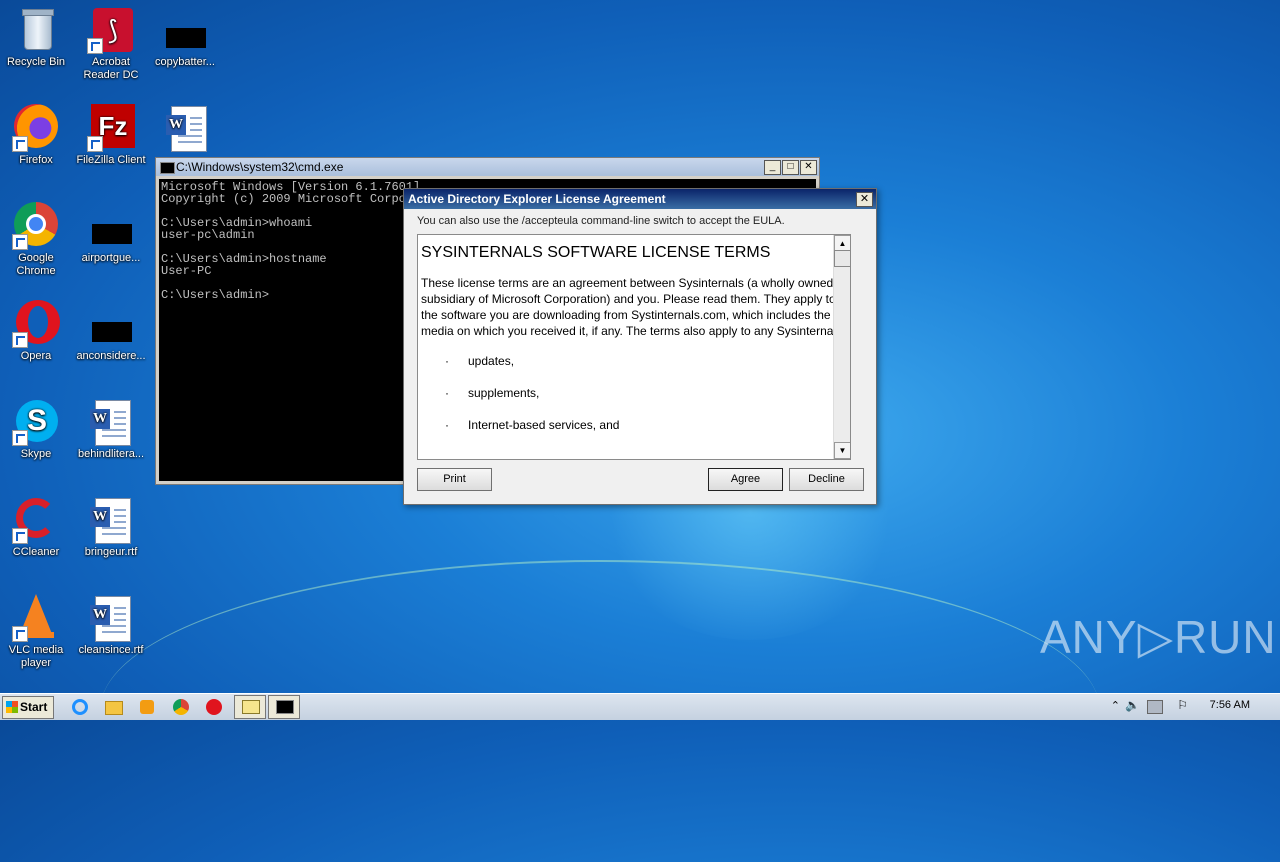 This screenshot has width=1280, height=862. I want to click on recycle-bin-icon, so click(36, 30).